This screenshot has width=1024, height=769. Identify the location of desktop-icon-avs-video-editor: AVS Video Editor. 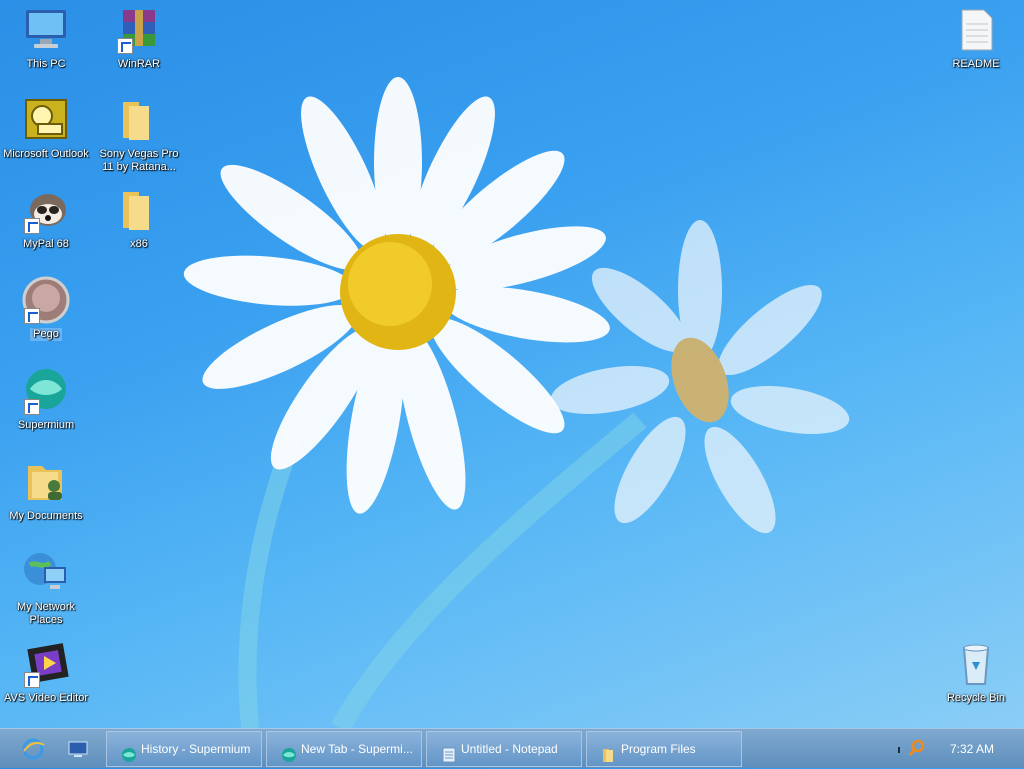
(46, 672).